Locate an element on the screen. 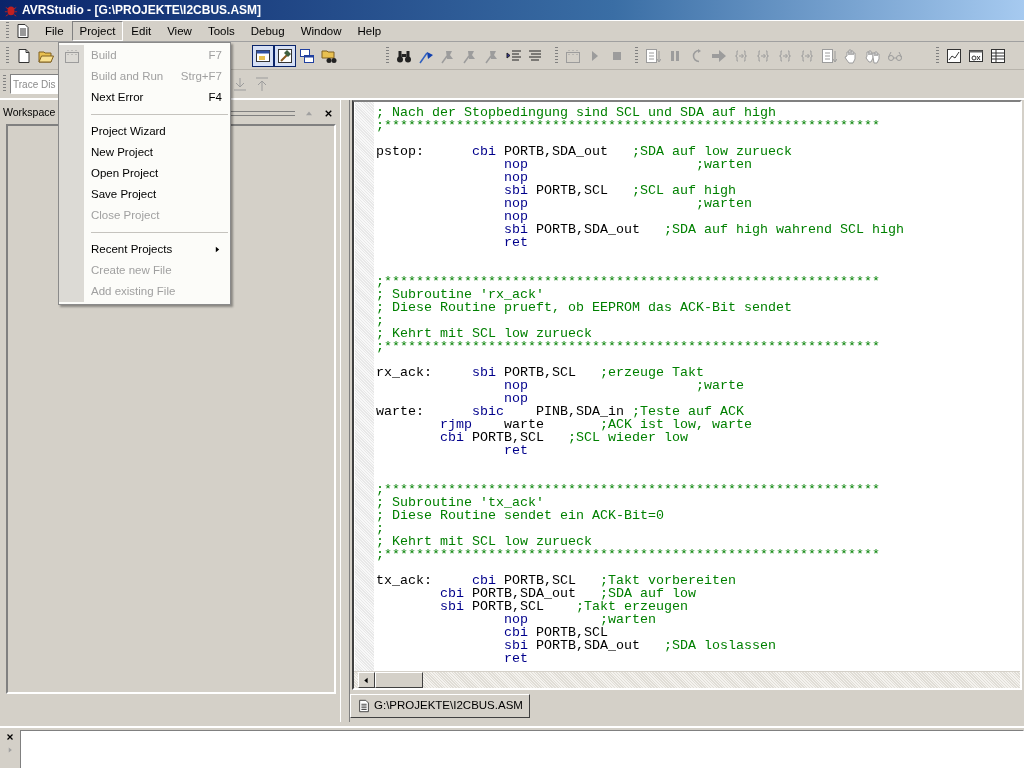  code-line: ; Subroutine 'tx_ack' is located at coordinates (460, 502).